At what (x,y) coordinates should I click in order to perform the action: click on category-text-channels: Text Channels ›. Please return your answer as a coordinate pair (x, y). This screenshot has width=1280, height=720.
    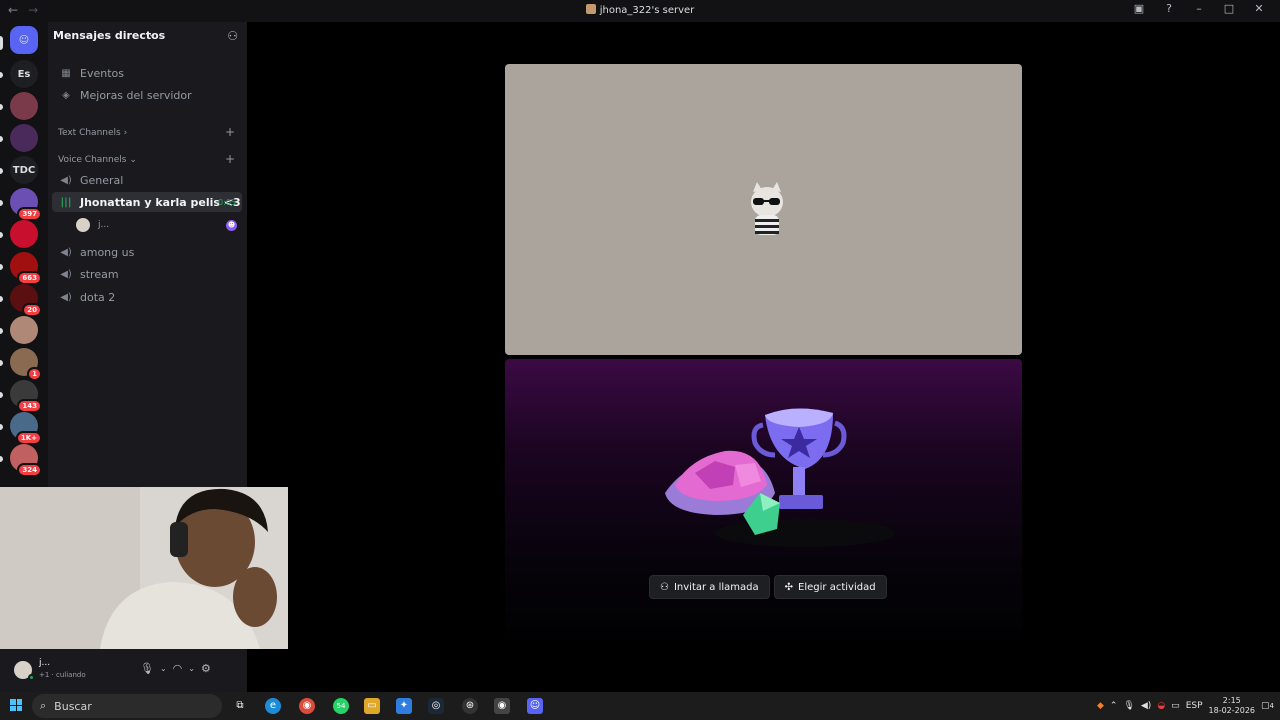
    Looking at the image, I should click on (92, 133).